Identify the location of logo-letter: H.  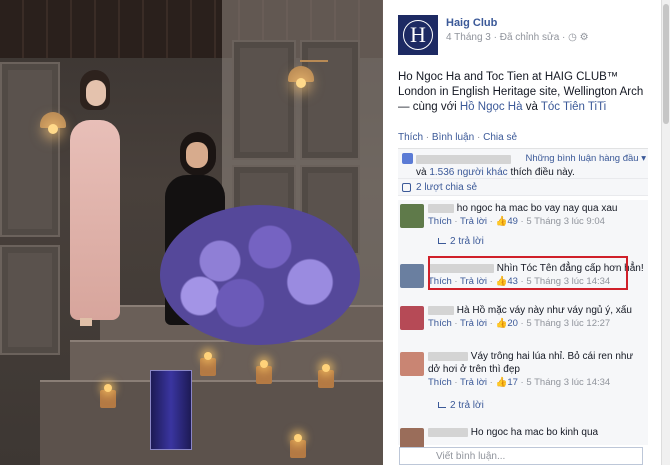
(418, 35).